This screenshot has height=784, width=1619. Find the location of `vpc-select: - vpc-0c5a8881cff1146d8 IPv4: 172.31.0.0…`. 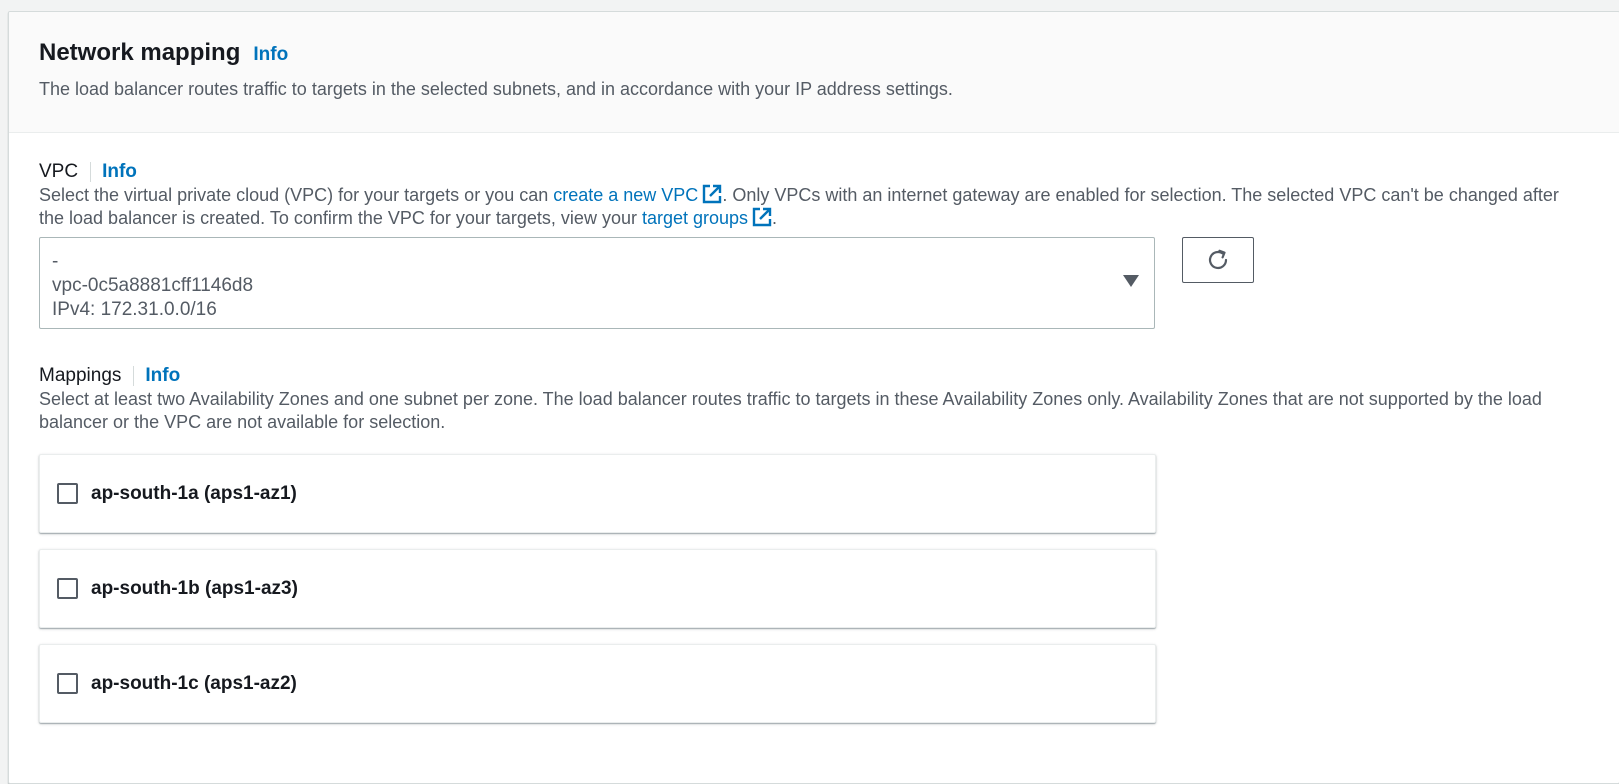

vpc-select: - vpc-0c5a8881cff1146d8 IPv4: 172.31.0.0… is located at coordinates (597, 283).